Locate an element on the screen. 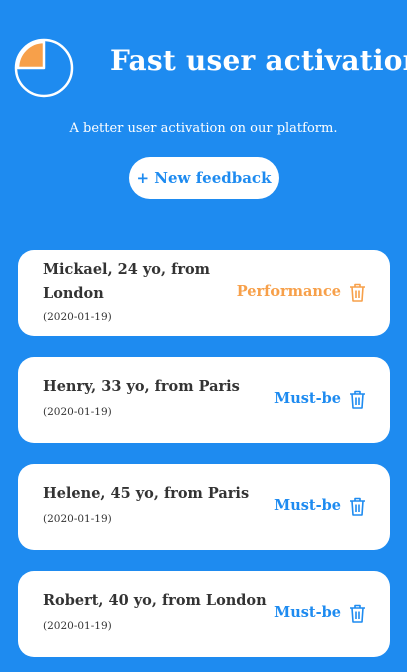 The height and width of the screenshot is (672, 407). new-feedback-button: + New feedback is located at coordinates (204, 178).